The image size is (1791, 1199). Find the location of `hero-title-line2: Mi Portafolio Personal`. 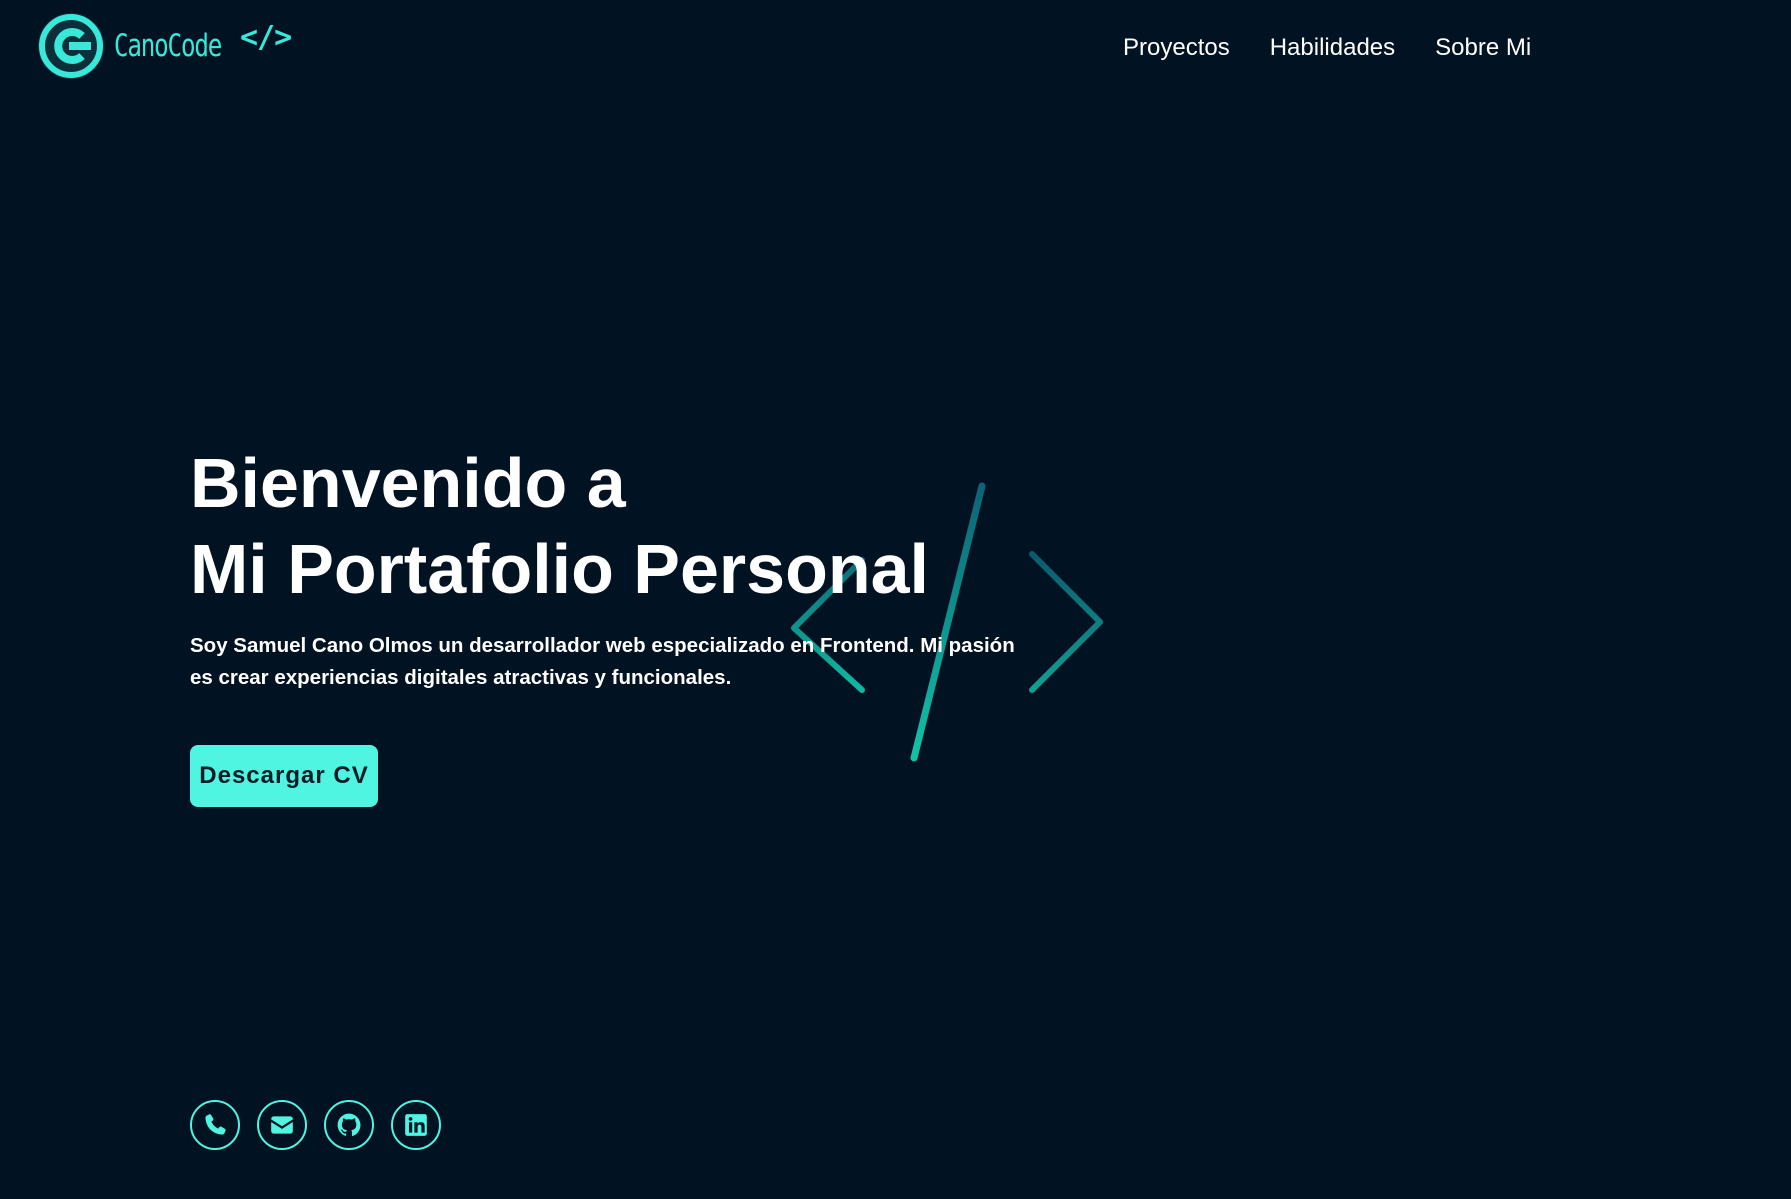

hero-title-line2: Mi Portafolio Personal is located at coordinates (559, 569).